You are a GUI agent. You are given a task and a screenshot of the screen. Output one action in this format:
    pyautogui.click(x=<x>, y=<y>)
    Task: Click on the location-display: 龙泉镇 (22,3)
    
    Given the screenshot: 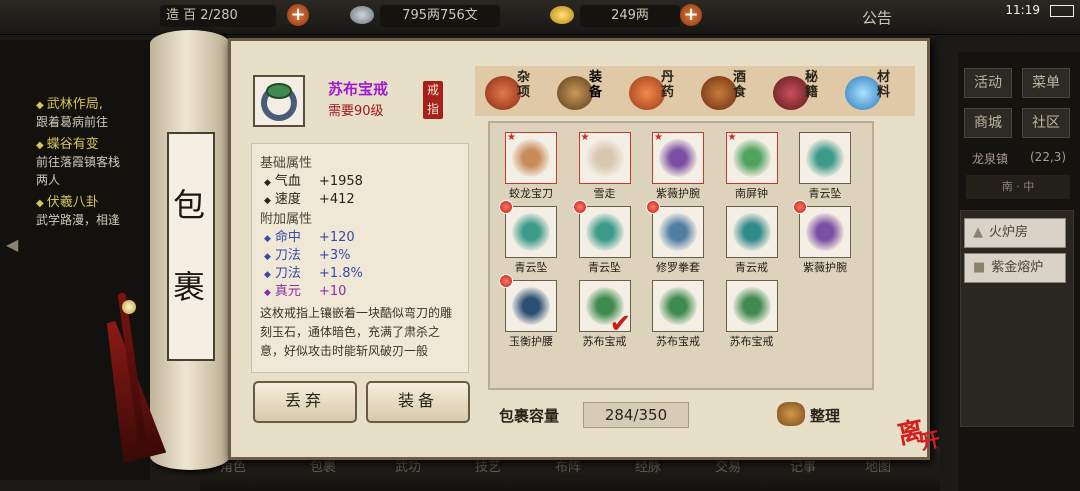 What is the action you would take?
    pyautogui.click(x=1019, y=158)
    